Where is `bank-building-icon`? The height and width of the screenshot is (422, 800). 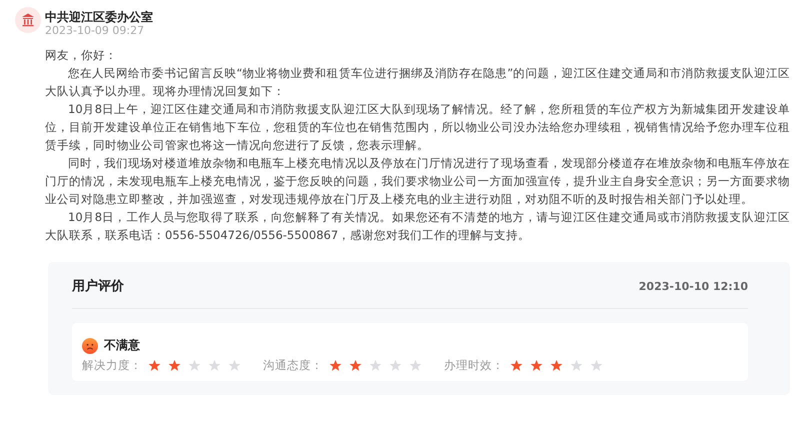
bank-building-icon is located at coordinates (28, 20).